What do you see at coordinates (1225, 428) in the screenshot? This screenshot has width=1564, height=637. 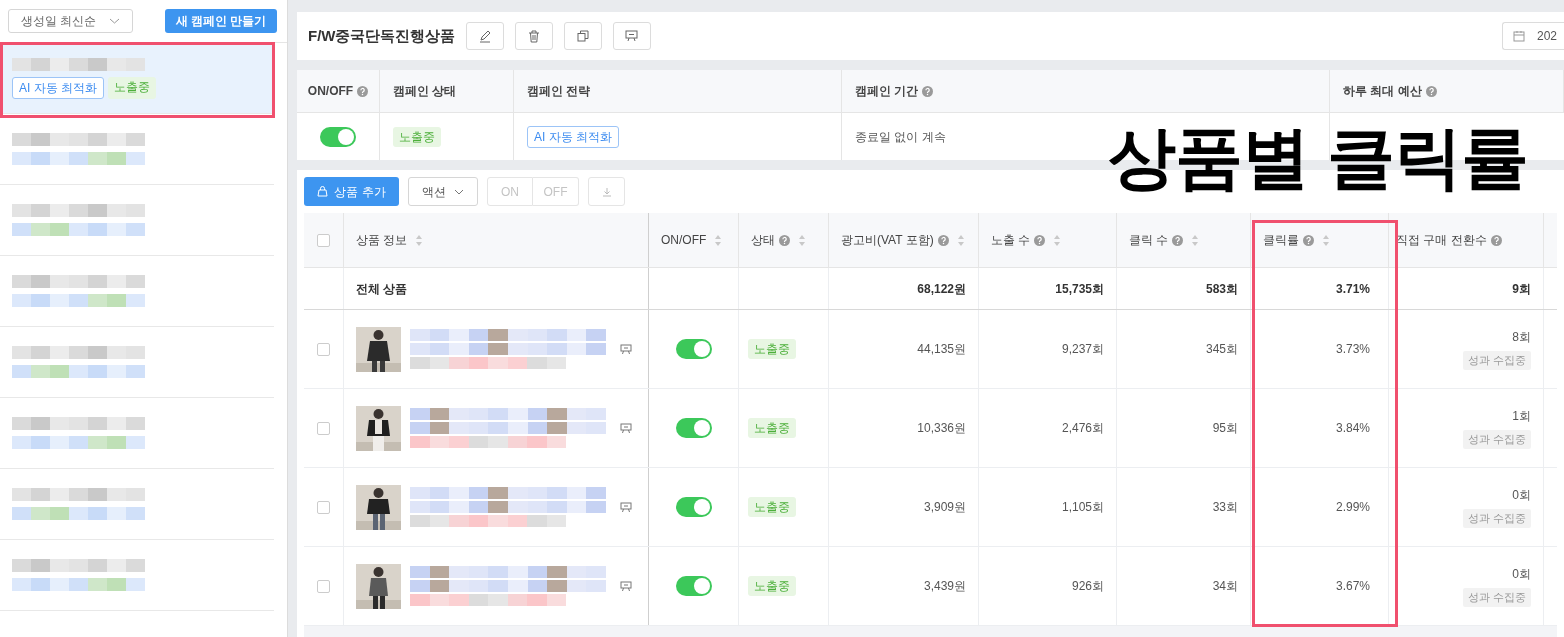 I see `table-cell-text: 95회` at bounding box center [1225, 428].